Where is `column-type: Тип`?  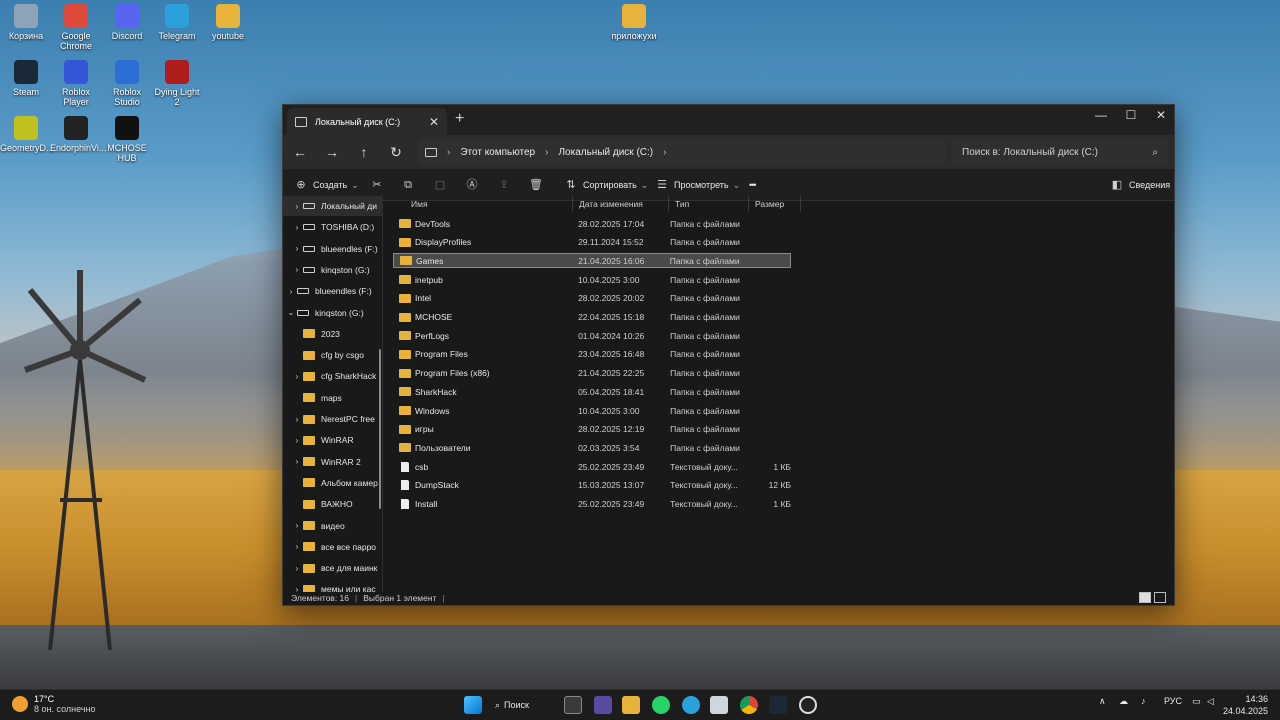
column-type: Тип is located at coordinates (709, 204).